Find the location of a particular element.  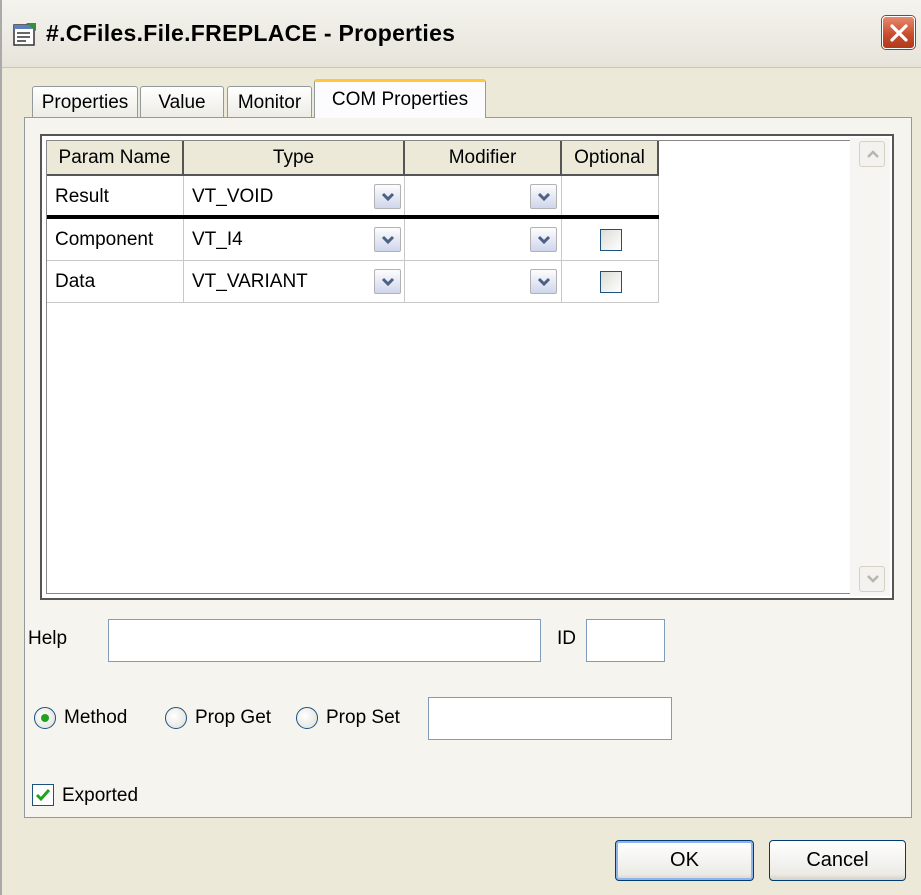

method-radio-label: Method is located at coordinates (95, 718).